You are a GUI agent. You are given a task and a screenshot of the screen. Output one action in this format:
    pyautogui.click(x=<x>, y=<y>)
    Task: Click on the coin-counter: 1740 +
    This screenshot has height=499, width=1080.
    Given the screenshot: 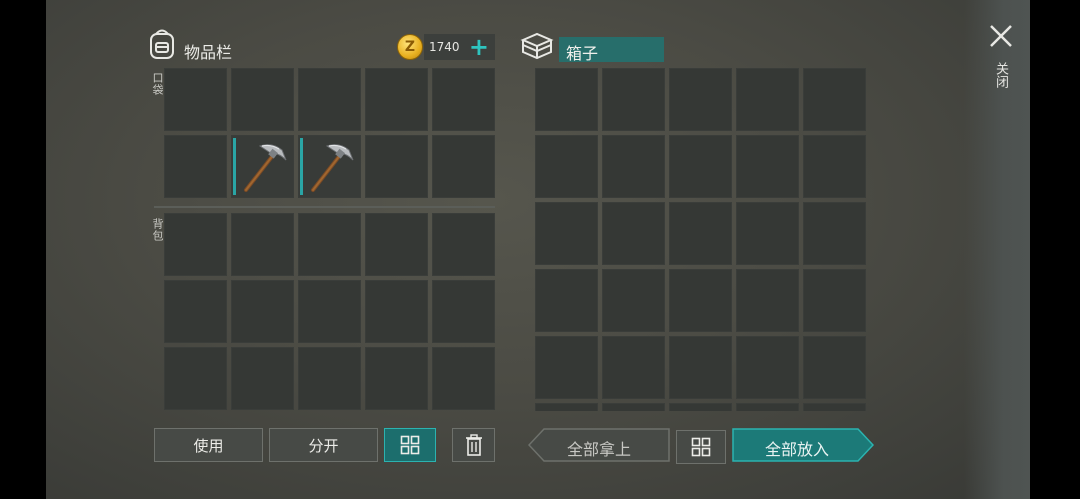 What is the action you would take?
    pyautogui.click(x=459, y=47)
    